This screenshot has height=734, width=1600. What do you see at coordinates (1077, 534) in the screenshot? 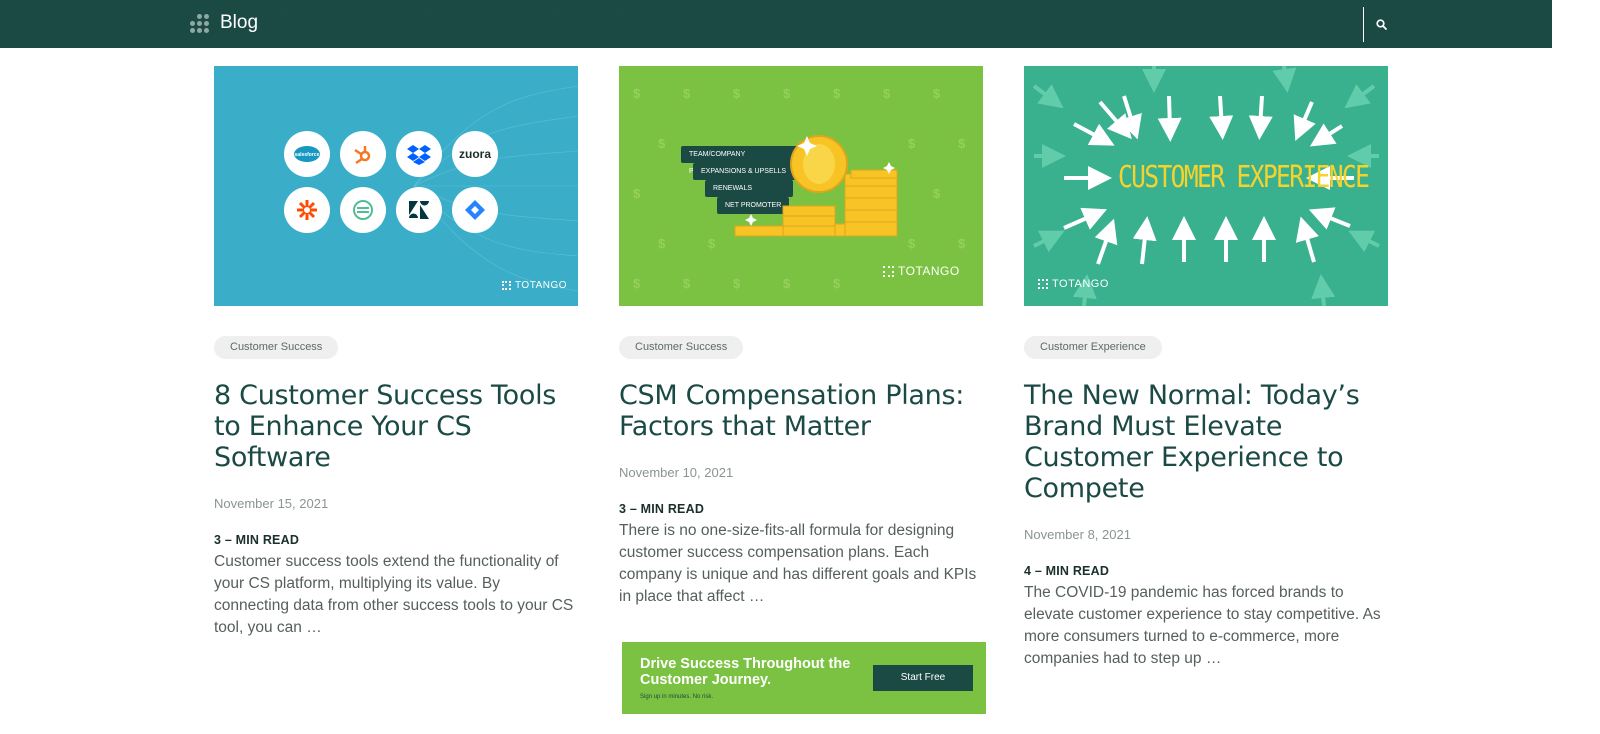
I see `post-date: November 8, 2021` at bounding box center [1077, 534].